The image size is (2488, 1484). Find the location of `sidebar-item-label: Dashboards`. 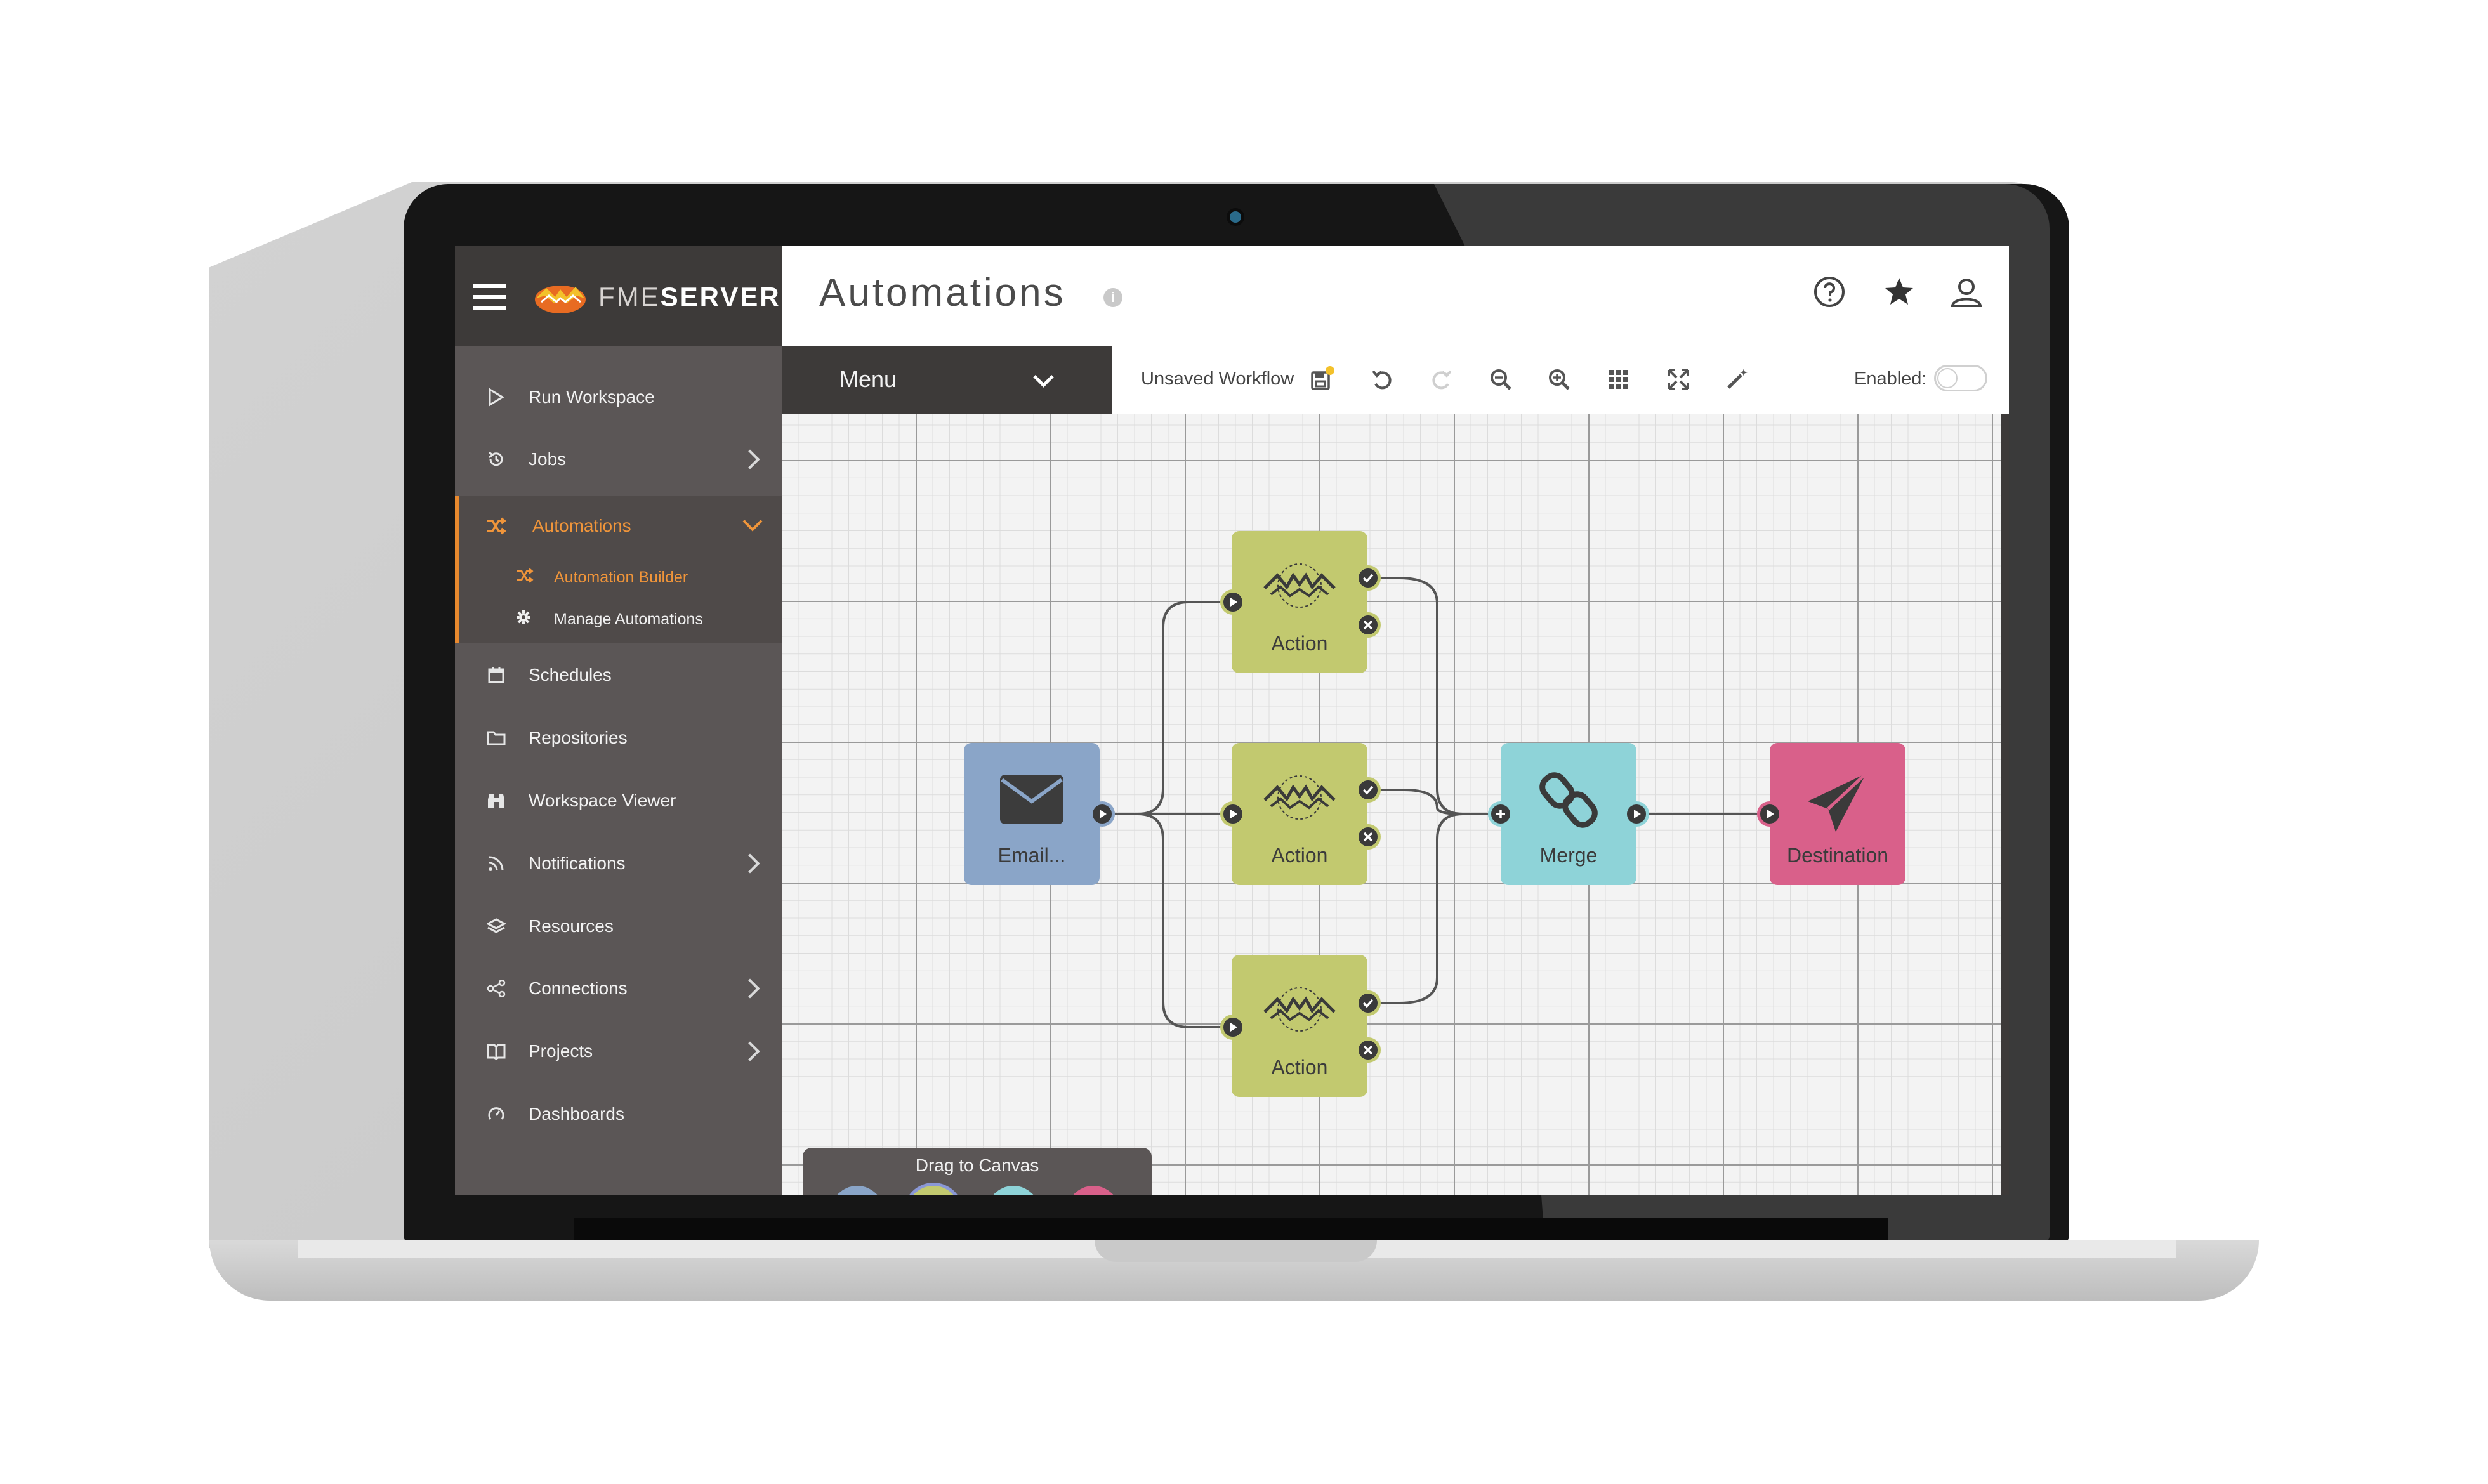

sidebar-item-label: Dashboards is located at coordinates (576, 1114).